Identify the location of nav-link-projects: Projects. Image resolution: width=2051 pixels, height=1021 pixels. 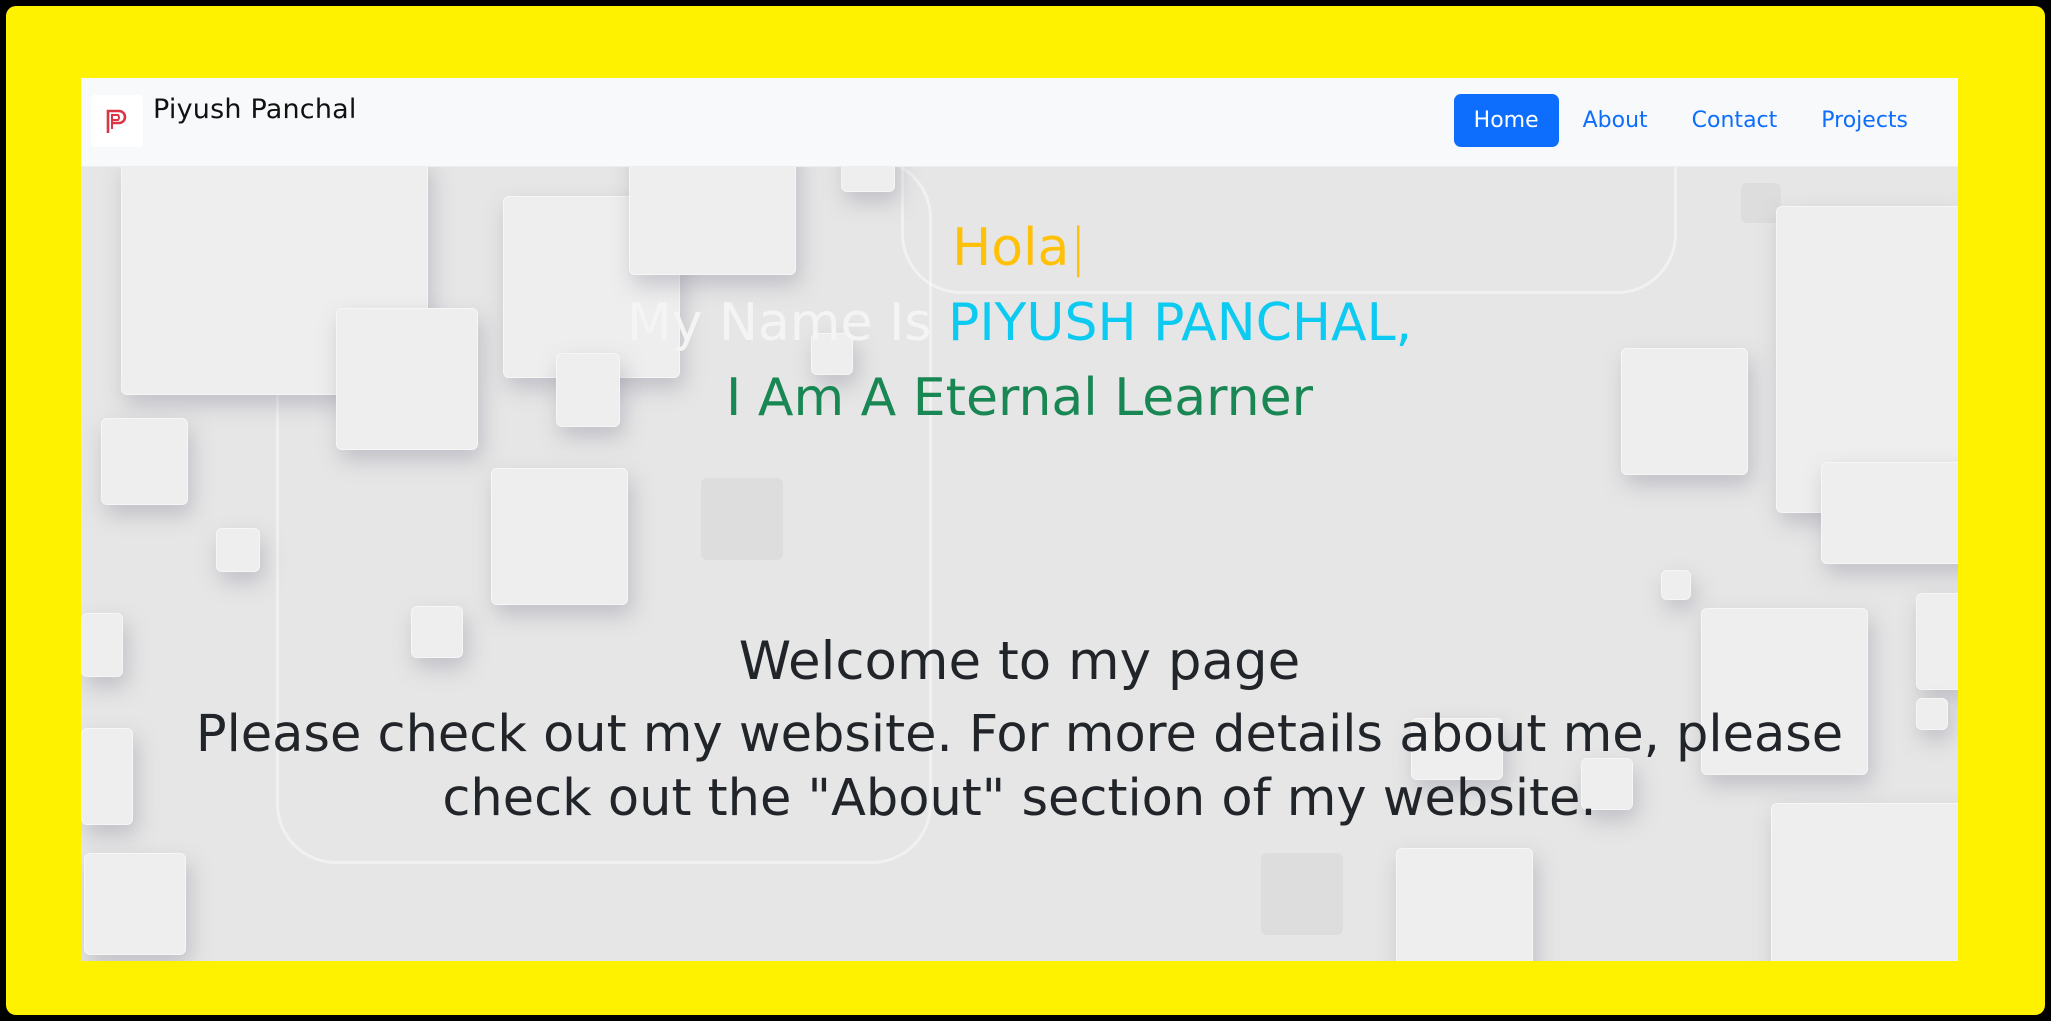
(1864, 120).